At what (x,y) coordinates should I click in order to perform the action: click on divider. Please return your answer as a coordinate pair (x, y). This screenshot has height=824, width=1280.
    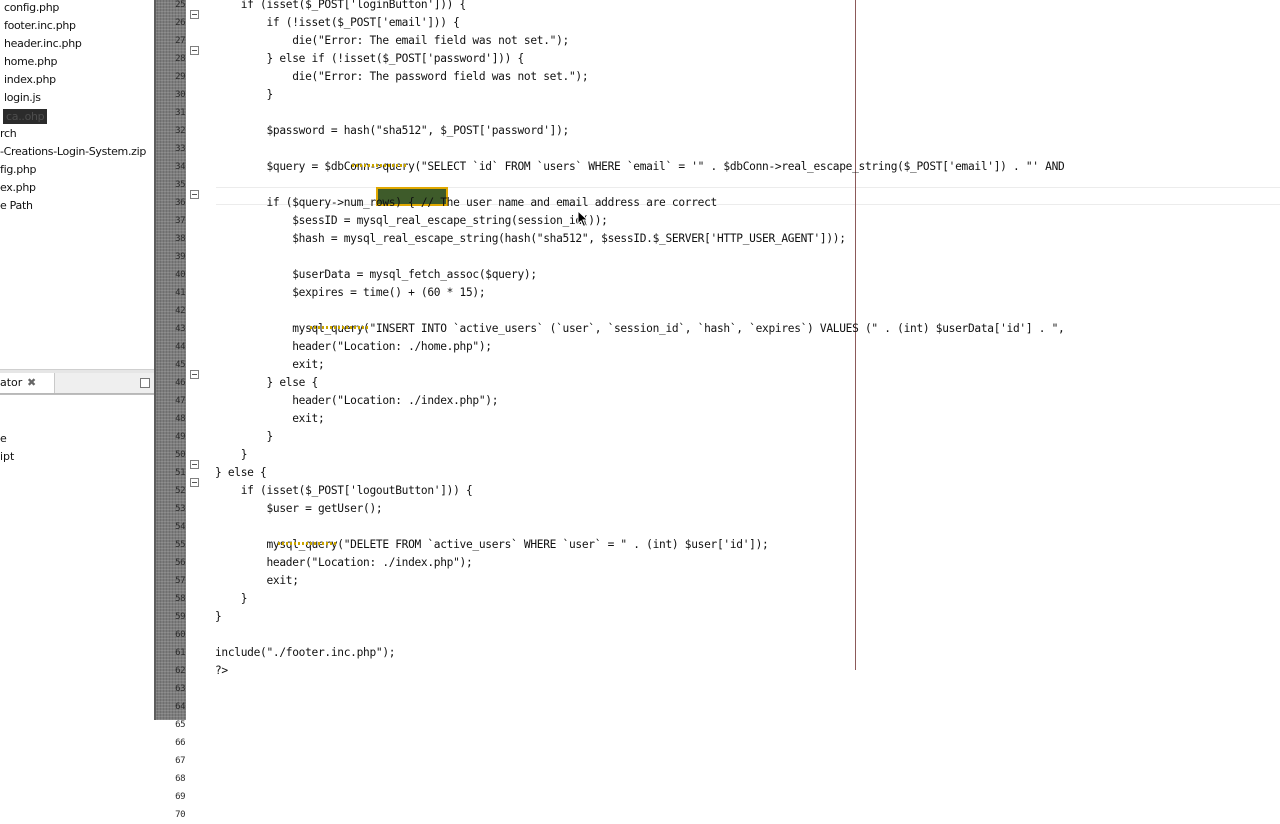
    Looking at the image, I should click on (77, 394).